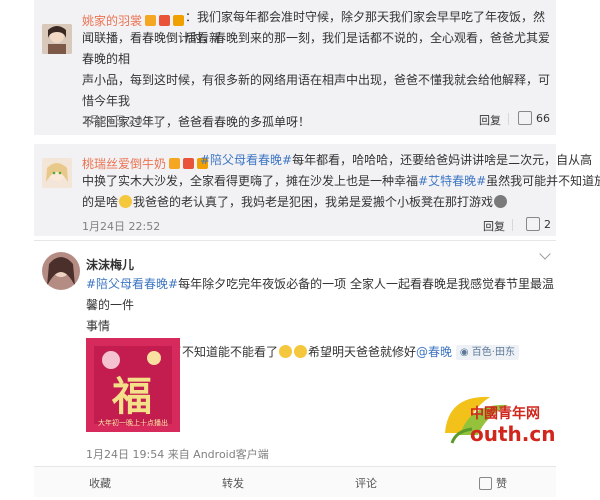 The width and height of the screenshot is (600, 500). I want to click on location-tag: ◉ 百色·田东, so click(487, 352).